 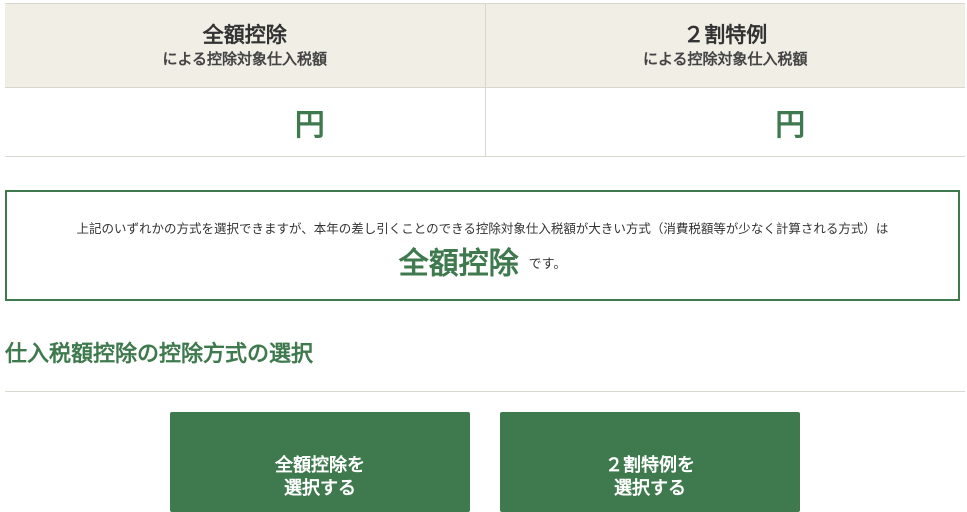 What do you see at coordinates (725, 58) in the screenshot?
I see `two-wari-subtitle: による控除対象仕入税額` at bounding box center [725, 58].